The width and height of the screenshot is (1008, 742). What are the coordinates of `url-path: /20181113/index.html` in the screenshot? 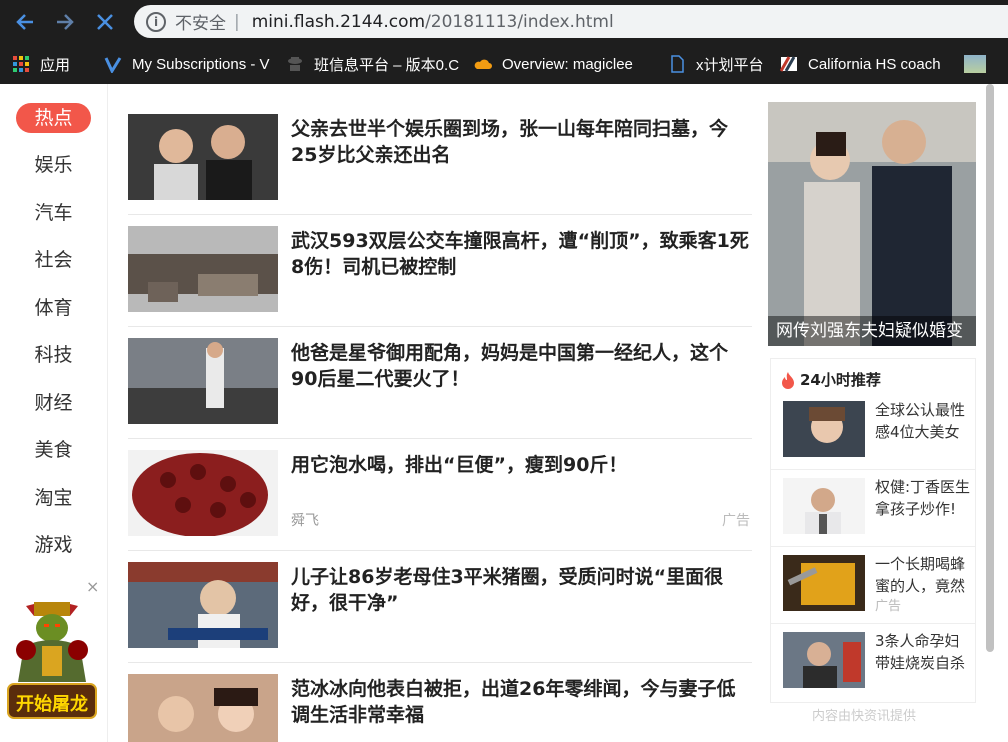 It's located at (519, 21).